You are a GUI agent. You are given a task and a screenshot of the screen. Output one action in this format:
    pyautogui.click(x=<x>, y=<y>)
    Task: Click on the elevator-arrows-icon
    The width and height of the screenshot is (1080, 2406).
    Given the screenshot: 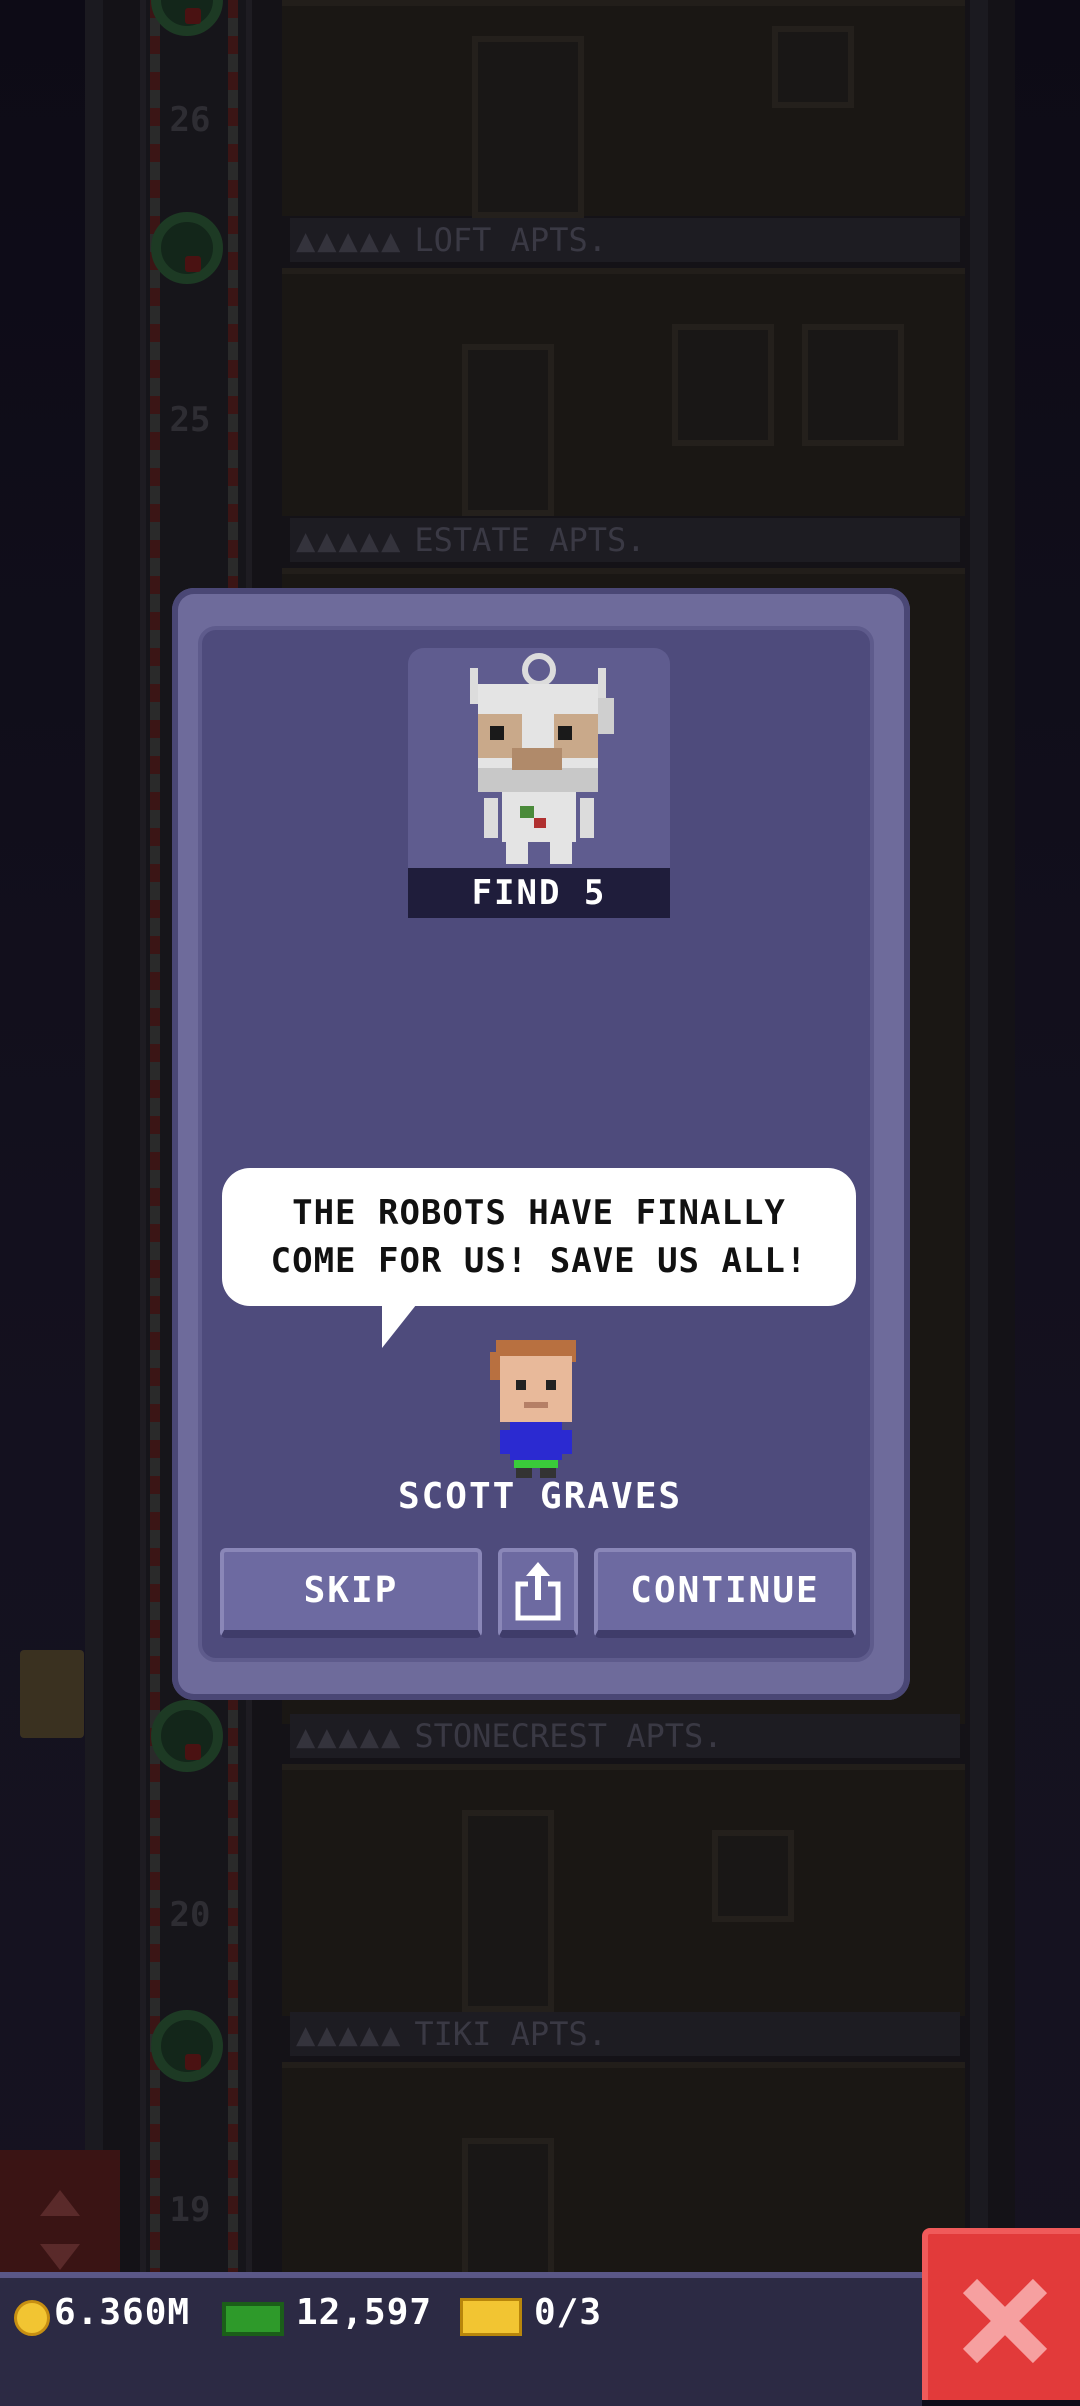 What is the action you would take?
    pyautogui.click(x=60, y=2230)
    